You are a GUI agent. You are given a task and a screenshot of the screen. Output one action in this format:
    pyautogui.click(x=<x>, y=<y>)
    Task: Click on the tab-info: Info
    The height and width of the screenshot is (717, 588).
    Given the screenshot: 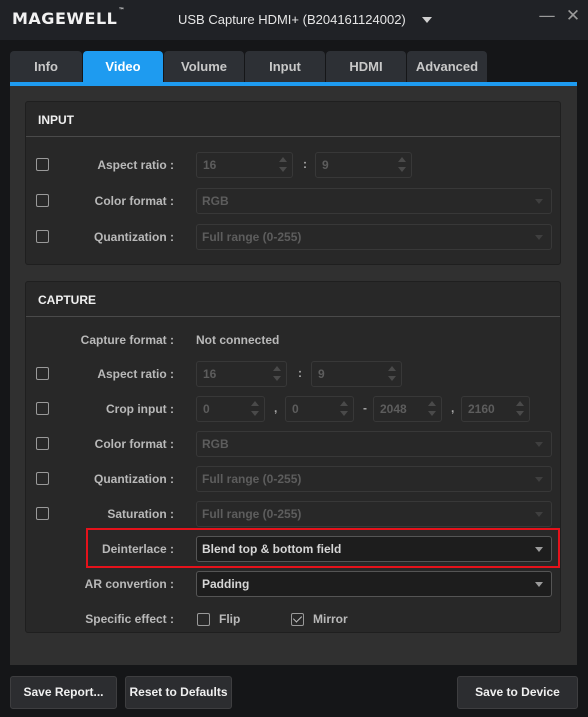 What is the action you would take?
    pyautogui.click(x=46, y=67)
    